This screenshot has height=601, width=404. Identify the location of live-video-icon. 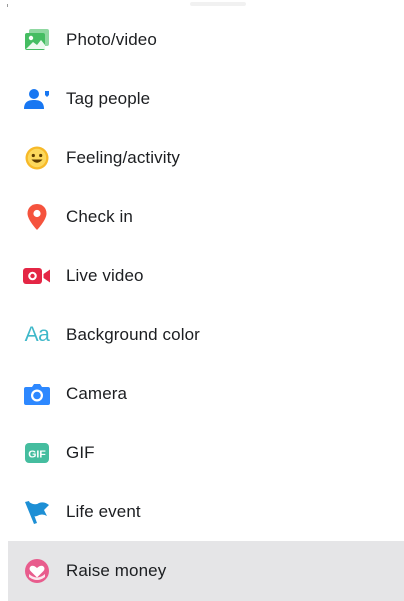
(37, 276).